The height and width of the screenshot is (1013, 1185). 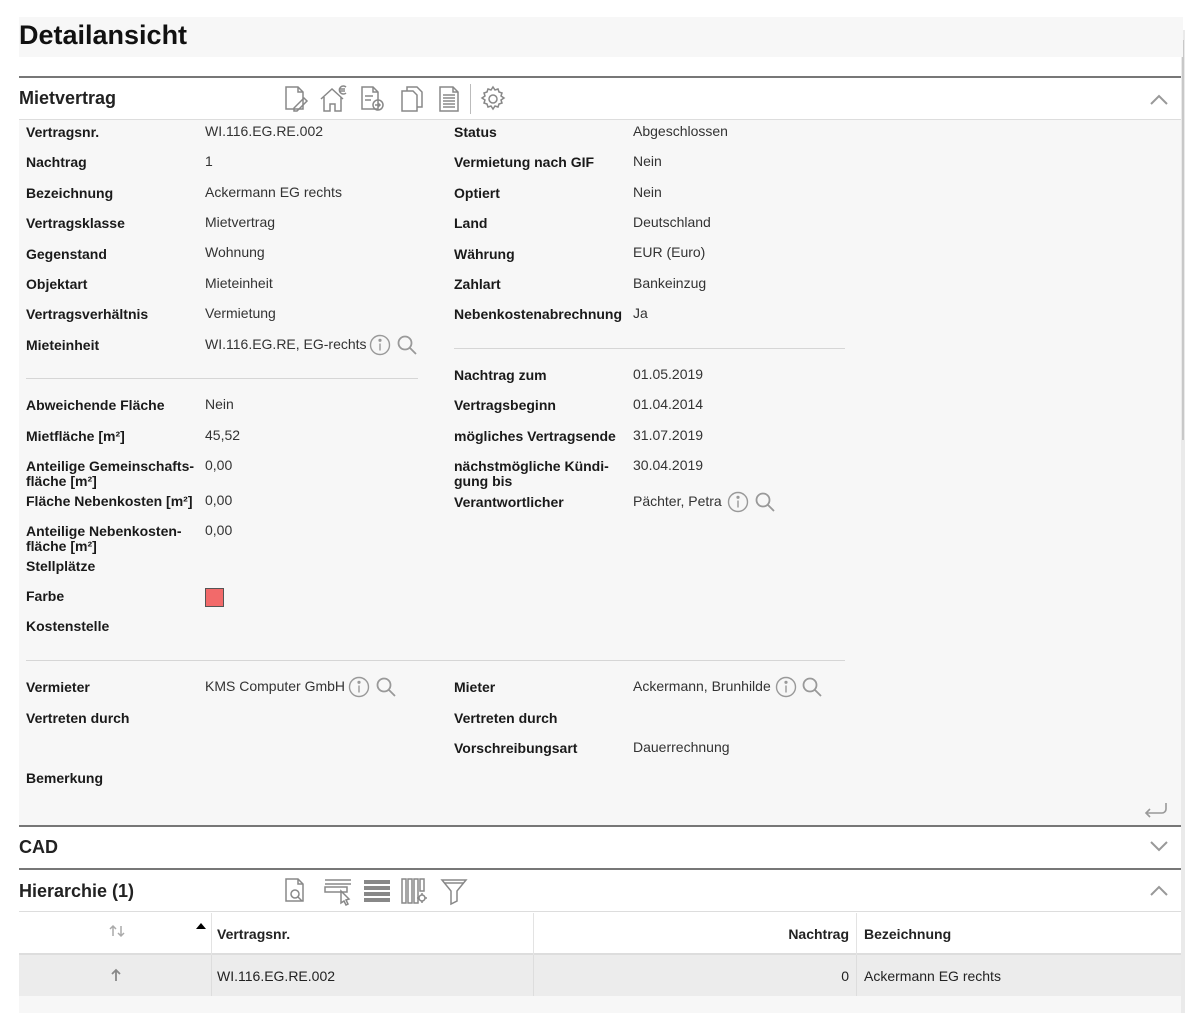 I want to click on field-value-vermieter: KMS Computer GmbH, so click(x=275, y=686).